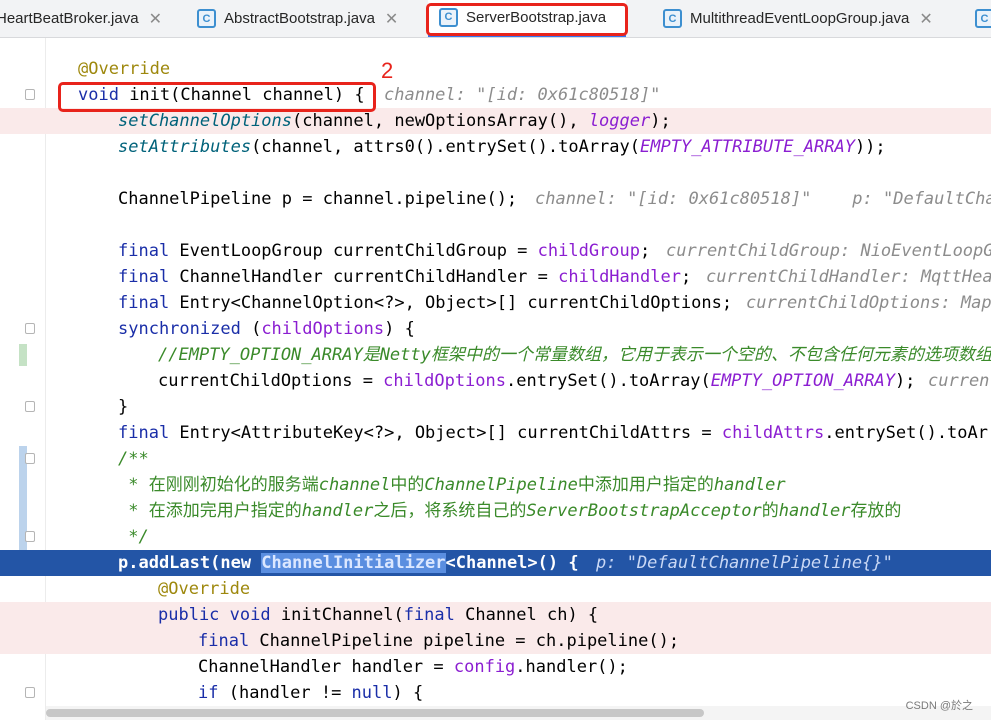 Image resolution: width=991 pixels, height=720 pixels. Describe the element at coordinates (619, 277) in the screenshot. I see `field-ref: childHandler` at that location.